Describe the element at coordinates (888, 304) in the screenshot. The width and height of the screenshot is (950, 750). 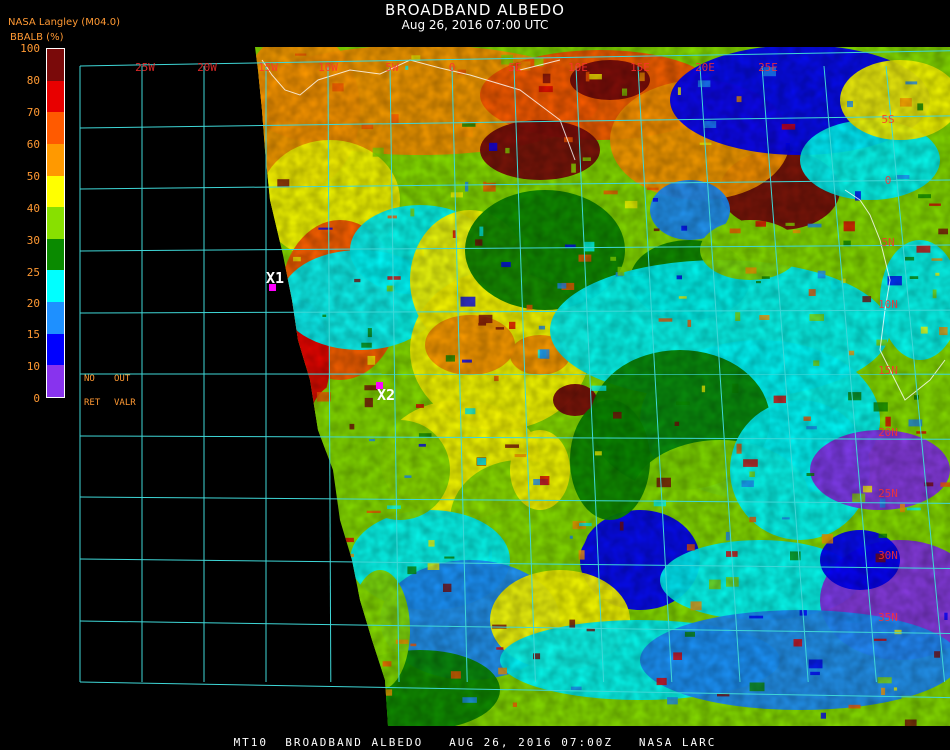
I see `lat-label: 10N` at that location.